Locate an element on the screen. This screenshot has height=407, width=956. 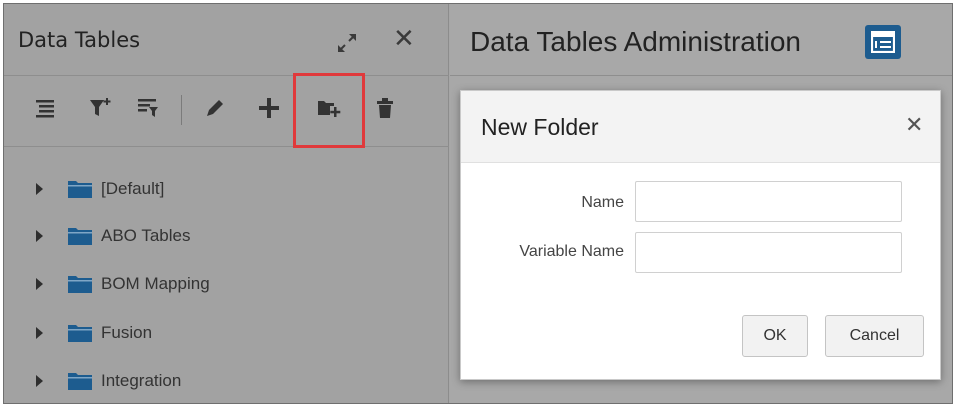
plus-icon is located at coordinates (269, 108).